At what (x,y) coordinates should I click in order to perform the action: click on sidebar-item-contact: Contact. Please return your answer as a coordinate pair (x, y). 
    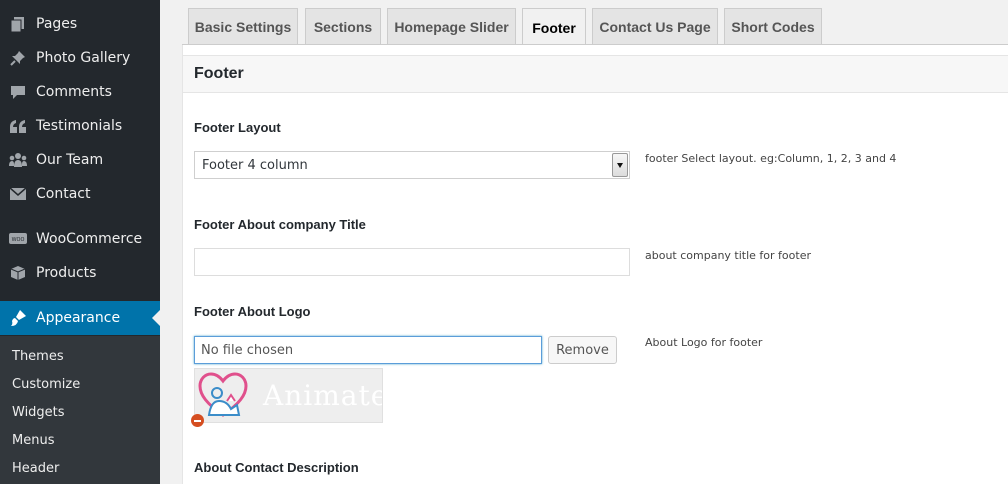
    Looking at the image, I should click on (80, 194).